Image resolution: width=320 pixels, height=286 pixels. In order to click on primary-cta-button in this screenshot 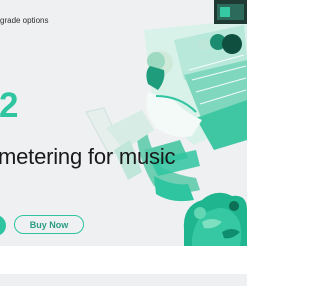, I will do `click(3, 225)`.